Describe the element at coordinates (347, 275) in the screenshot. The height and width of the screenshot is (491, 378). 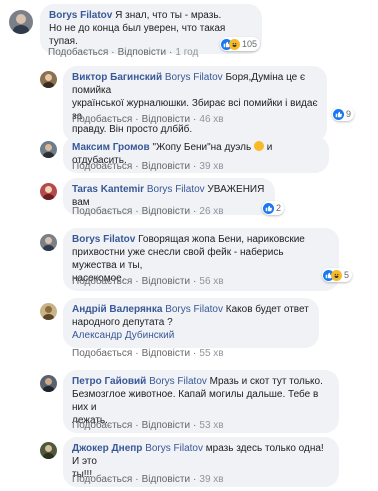
I see `reaction-number: 5` at that location.